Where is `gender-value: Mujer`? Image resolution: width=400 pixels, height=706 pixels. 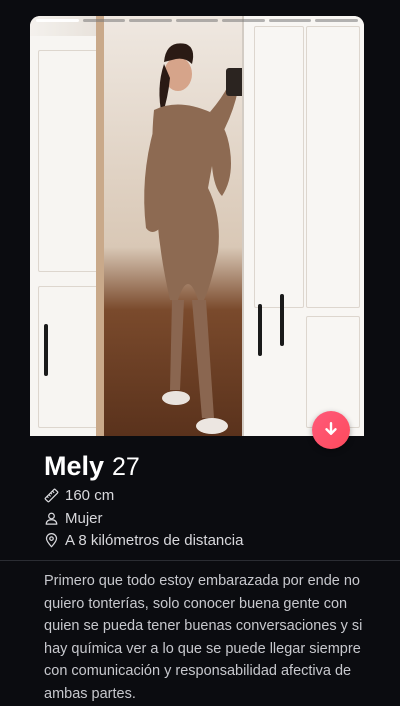 gender-value: Mujer is located at coordinates (84, 518).